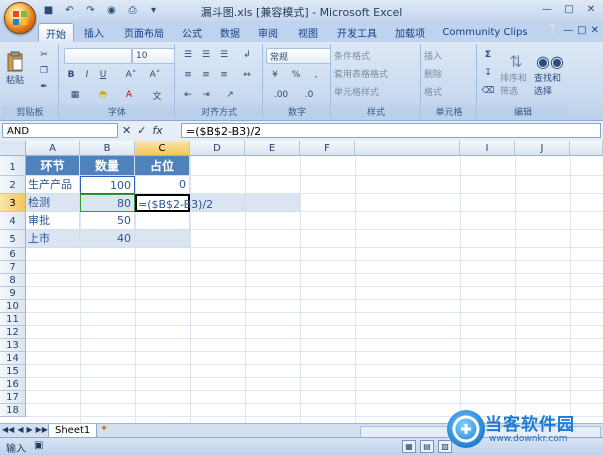  Describe the element at coordinates (188, 75) in the screenshot. I see `align-left-icon: ≡` at that location.